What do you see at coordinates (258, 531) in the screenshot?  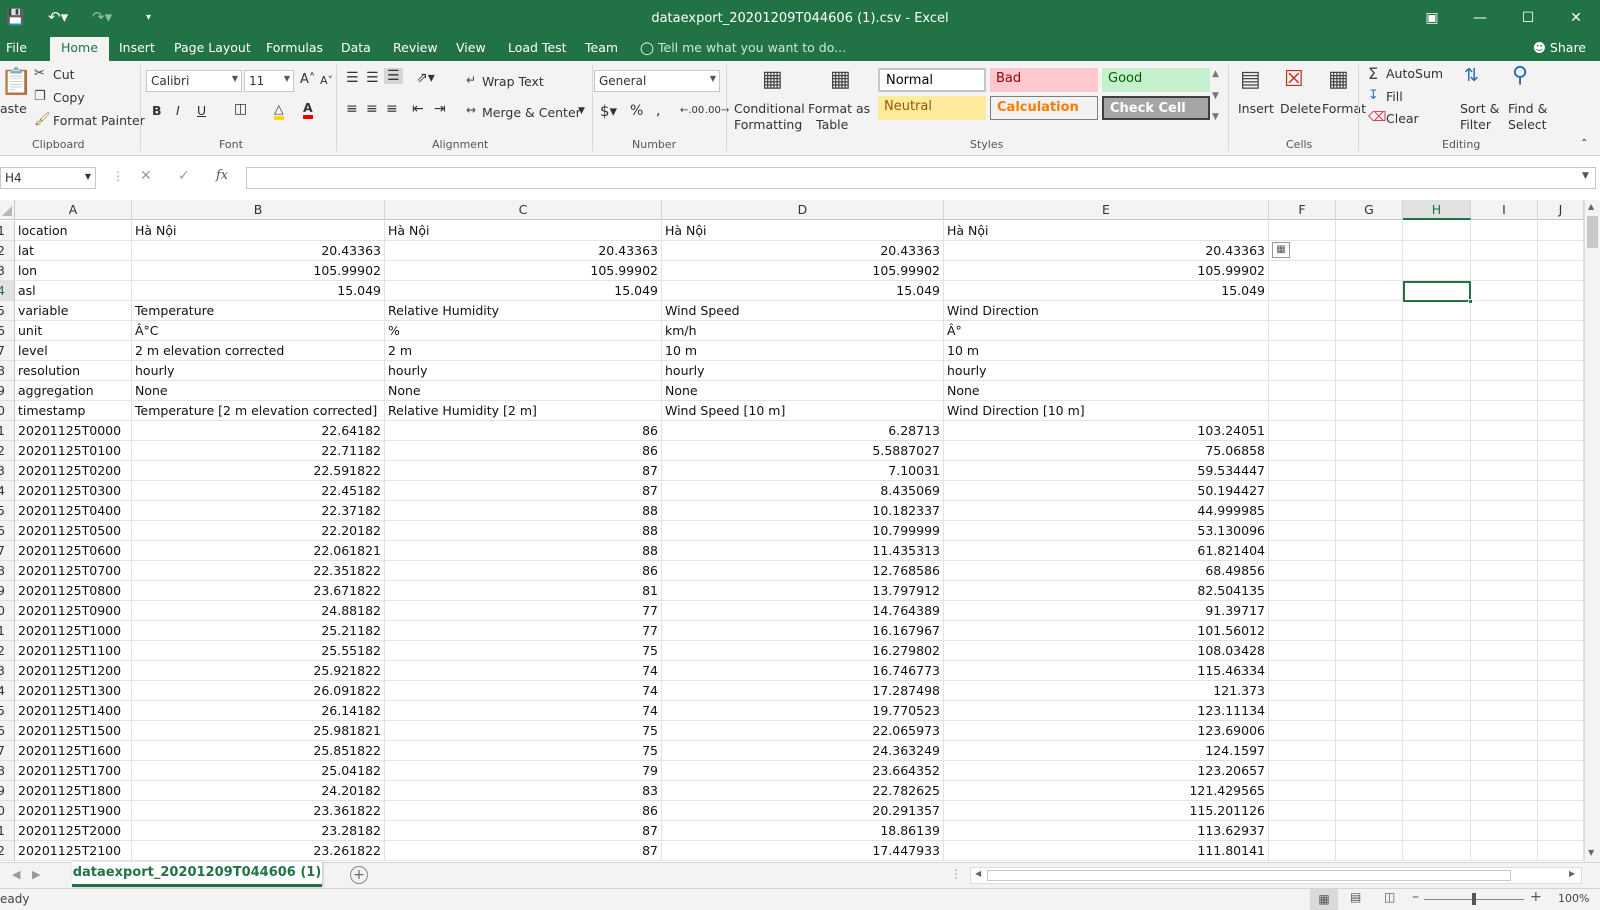 I see `cell: 22.20182` at bounding box center [258, 531].